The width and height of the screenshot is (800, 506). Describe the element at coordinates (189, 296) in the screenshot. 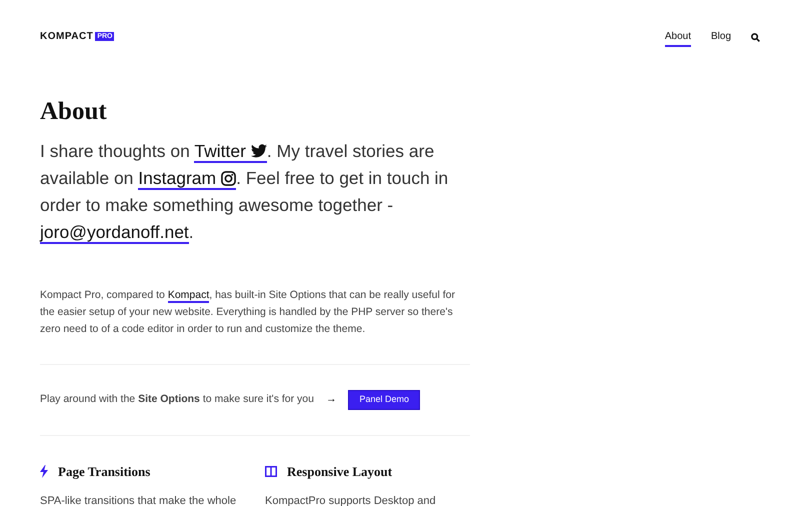

I see `link: Kompact` at that location.